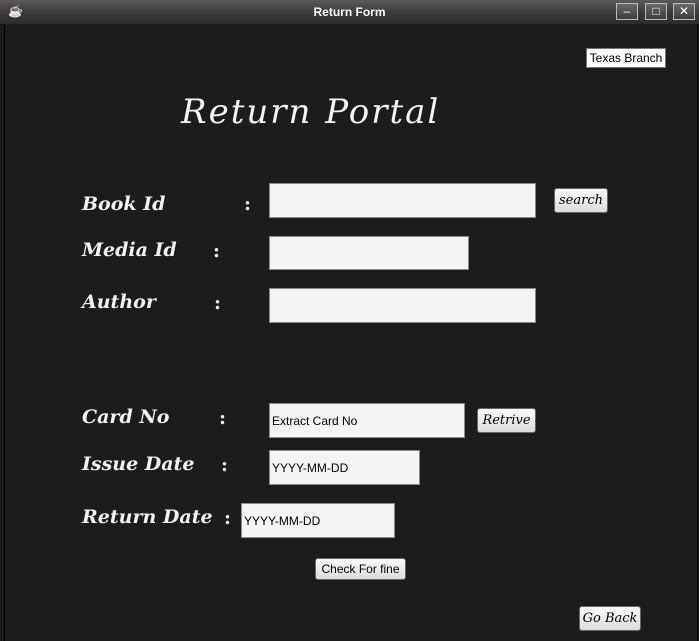 This screenshot has height=641, width=699. What do you see at coordinates (506, 420) in the screenshot?
I see `retrive-button: Retrive` at bounding box center [506, 420].